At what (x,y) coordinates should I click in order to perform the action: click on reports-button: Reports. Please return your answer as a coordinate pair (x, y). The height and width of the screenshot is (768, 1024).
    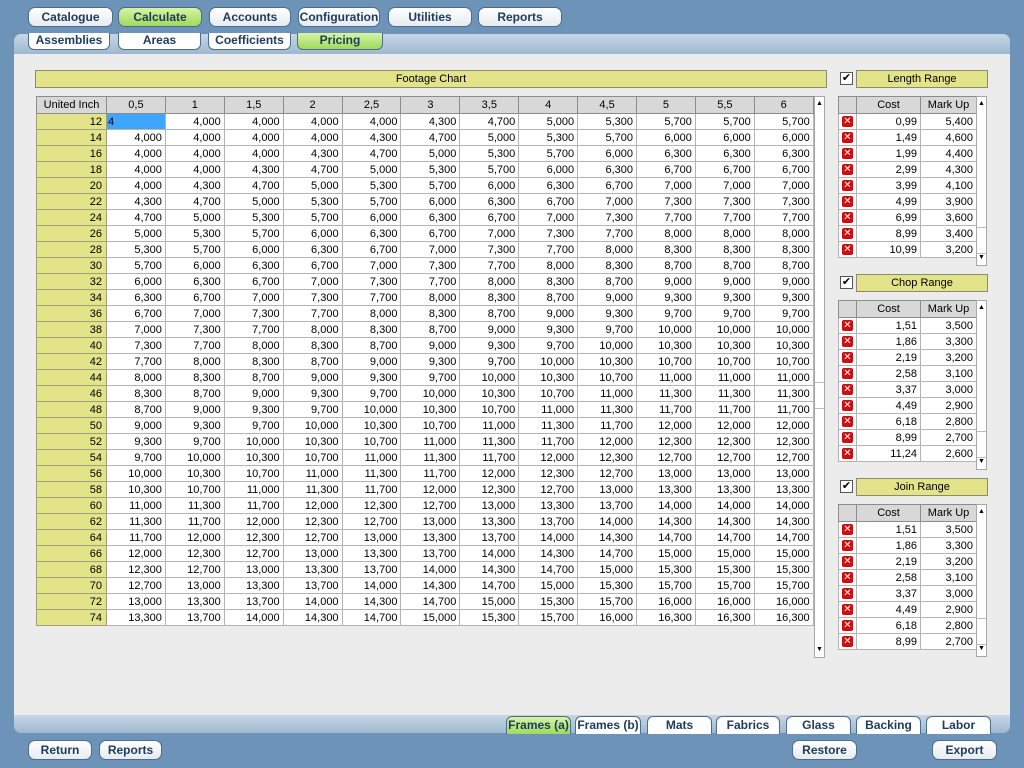
    Looking at the image, I should click on (130, 750).